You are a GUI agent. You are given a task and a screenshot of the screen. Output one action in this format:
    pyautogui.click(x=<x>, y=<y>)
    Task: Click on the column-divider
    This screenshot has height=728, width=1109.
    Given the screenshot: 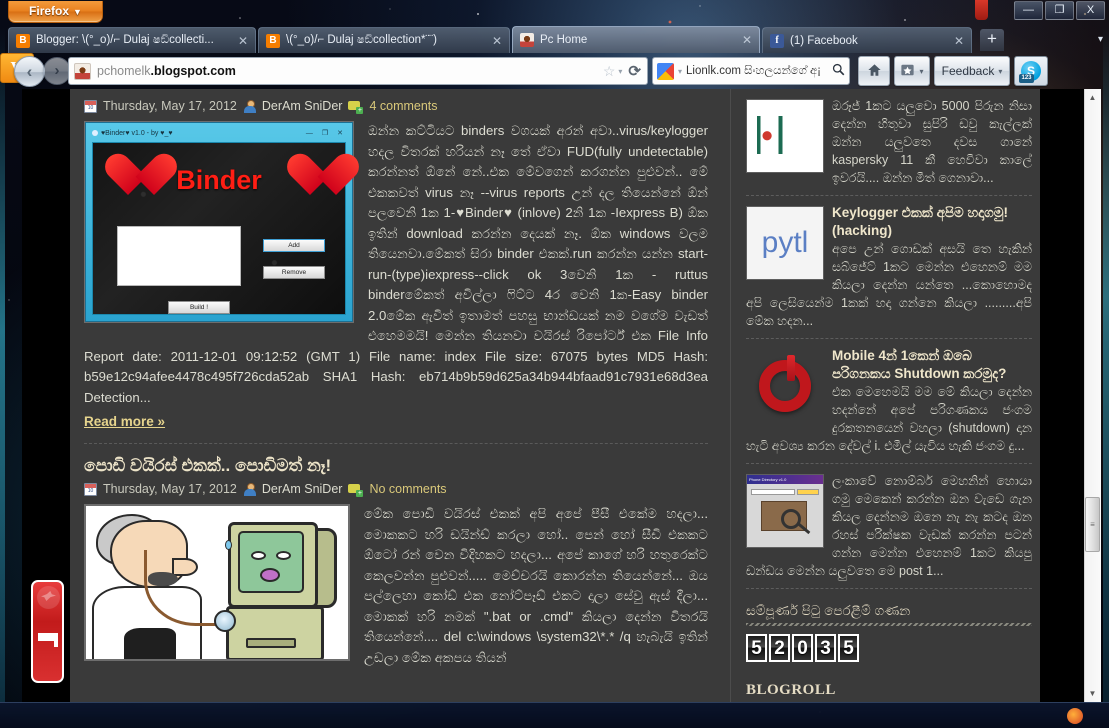 What is the action you would take?
    pyautogui.click(x=730, y=395)
    